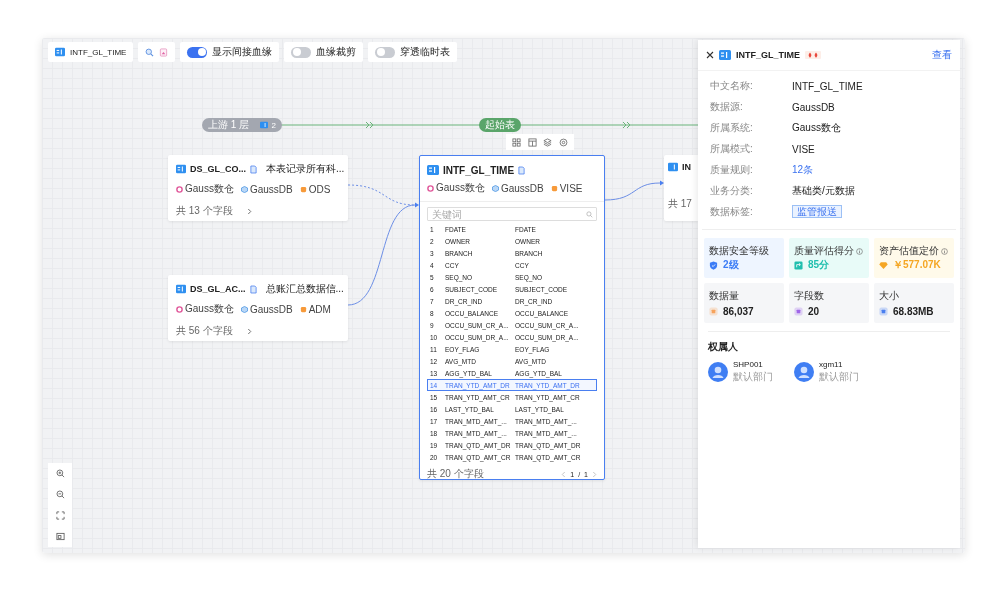  Describe the element at coordinates (723, 347) in the screenshot. I see `owners-heading: 权属人` at that location.